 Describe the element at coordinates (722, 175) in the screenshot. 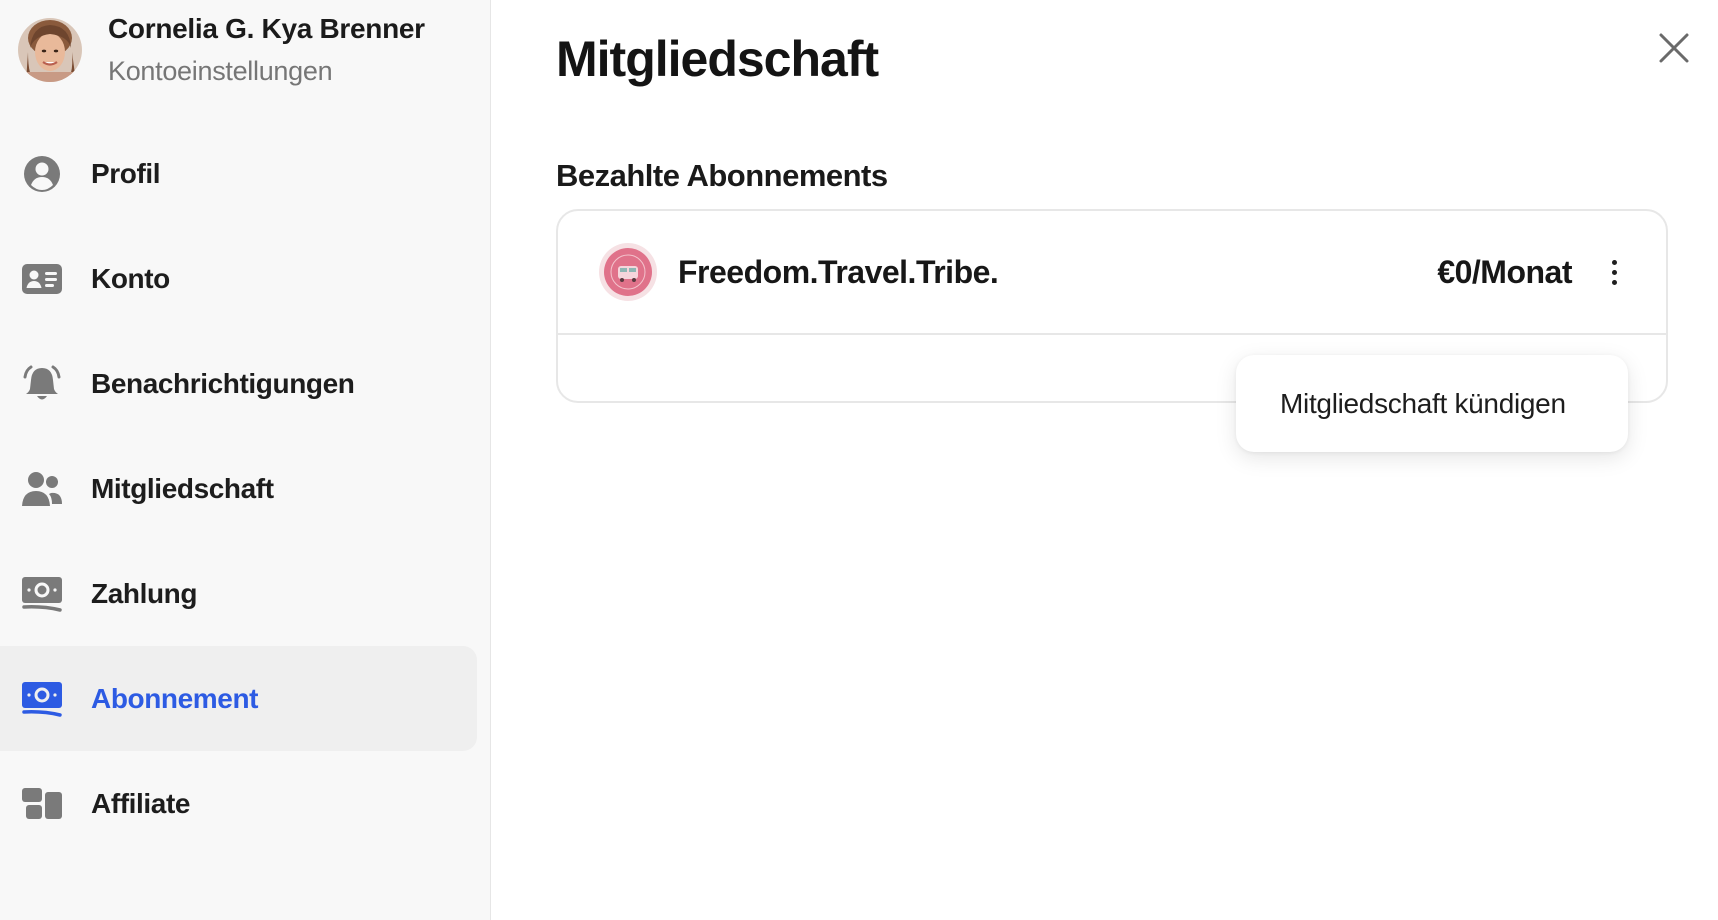

I see `section-title: Bezahlte Abonnements` at that location.